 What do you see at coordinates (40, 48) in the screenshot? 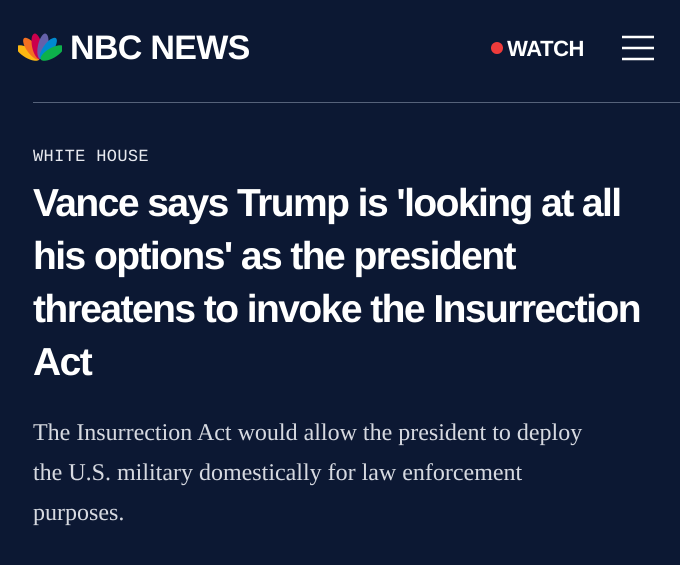
I see `peacock-logo-icon` at bounding box center [40, 48].